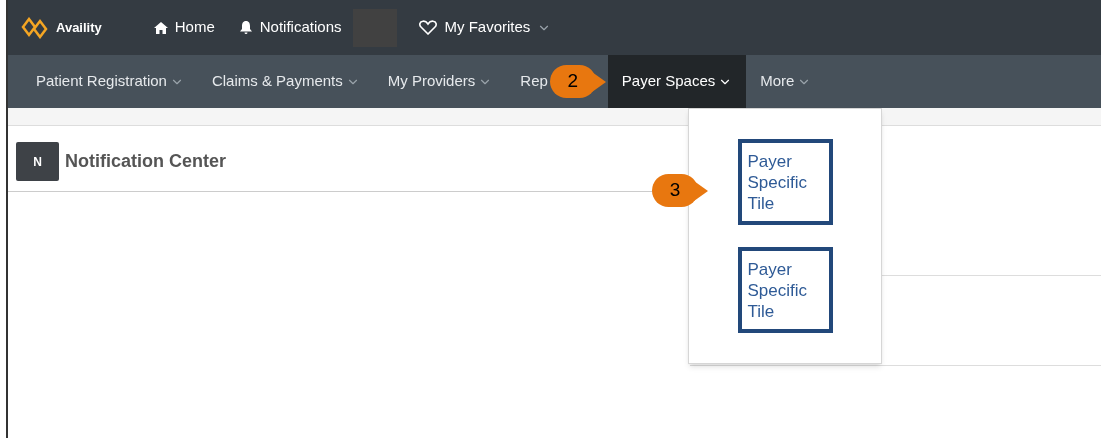  Describe the element at coordinates (184, 27) in the screenshot. I see `top-nav-link: Home` at that location.